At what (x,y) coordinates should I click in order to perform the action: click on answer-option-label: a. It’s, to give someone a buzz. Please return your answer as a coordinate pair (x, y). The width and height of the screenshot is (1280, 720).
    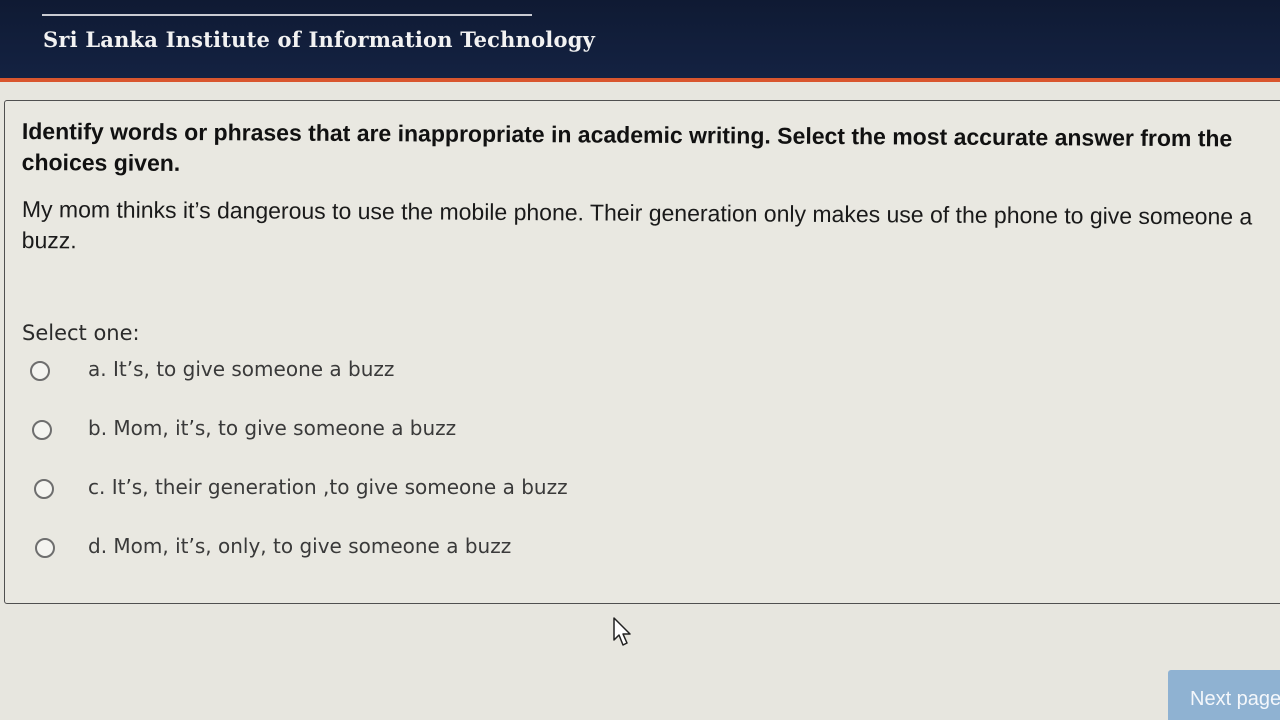
    Looking at the image, I should click on (241, 369).